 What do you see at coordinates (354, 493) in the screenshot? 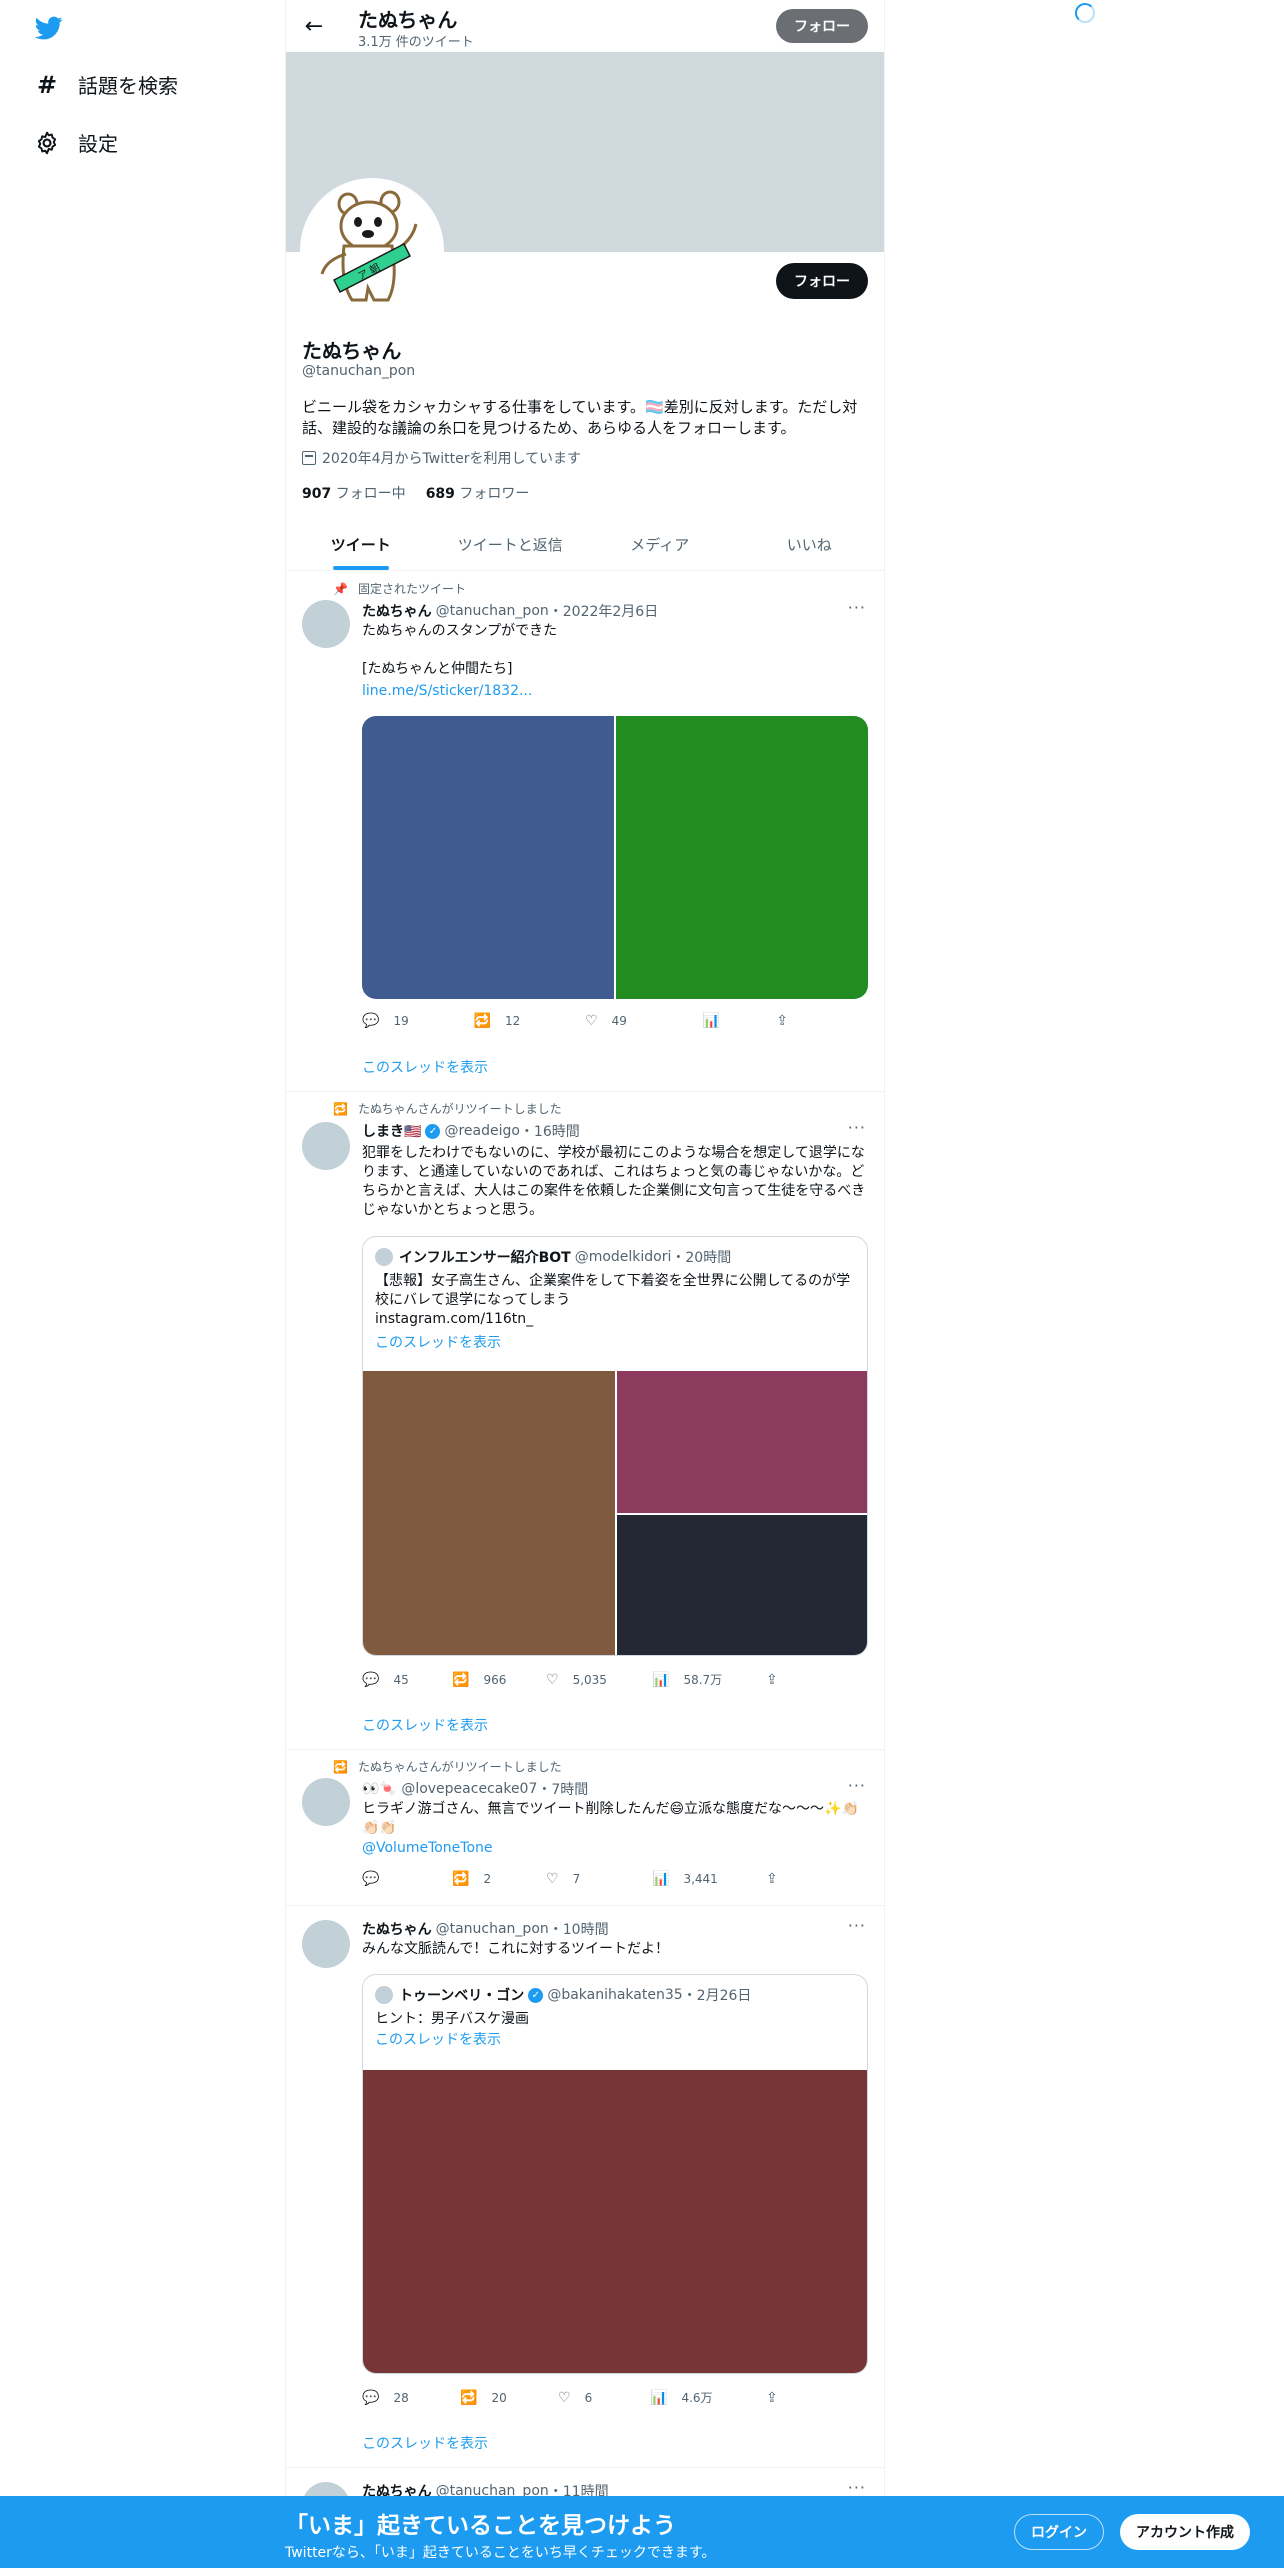
I see `following-link: 907 フォロー中` at bounding box center [354, 493].